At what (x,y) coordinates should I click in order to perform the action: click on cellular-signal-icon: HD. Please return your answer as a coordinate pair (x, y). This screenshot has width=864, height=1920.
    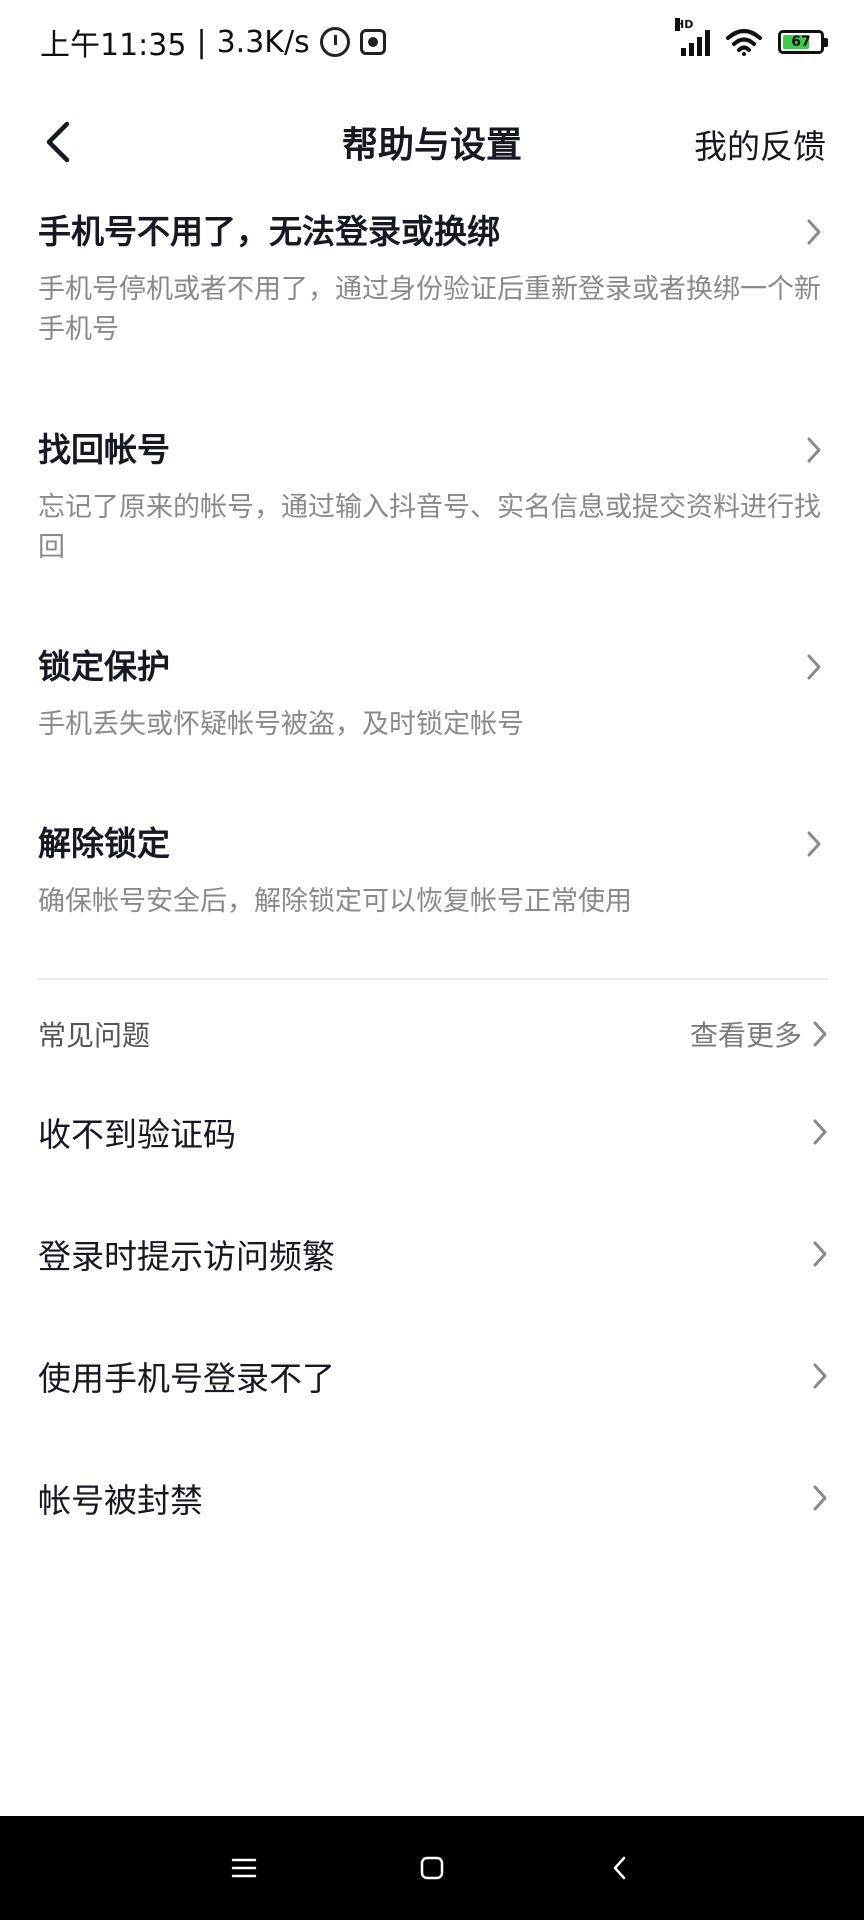
    Looking at the image, I should click on (692, 37).